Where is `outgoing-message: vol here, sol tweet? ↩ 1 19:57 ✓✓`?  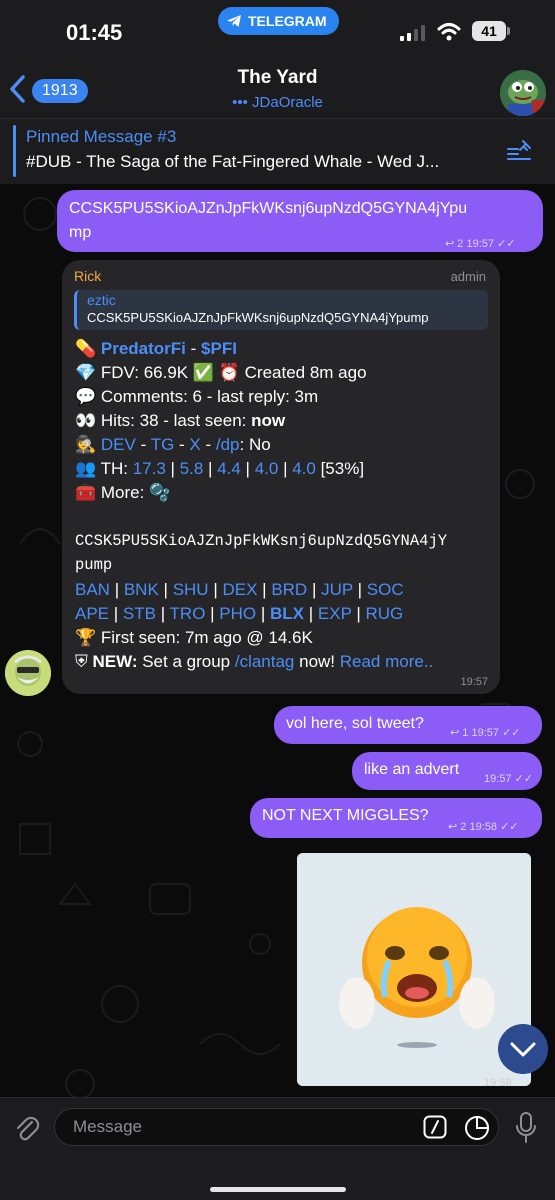
outgoing-message: vol here, sol tweet? ↩ 1 19:57 ✓✓ is located at coordinates (408, 725).